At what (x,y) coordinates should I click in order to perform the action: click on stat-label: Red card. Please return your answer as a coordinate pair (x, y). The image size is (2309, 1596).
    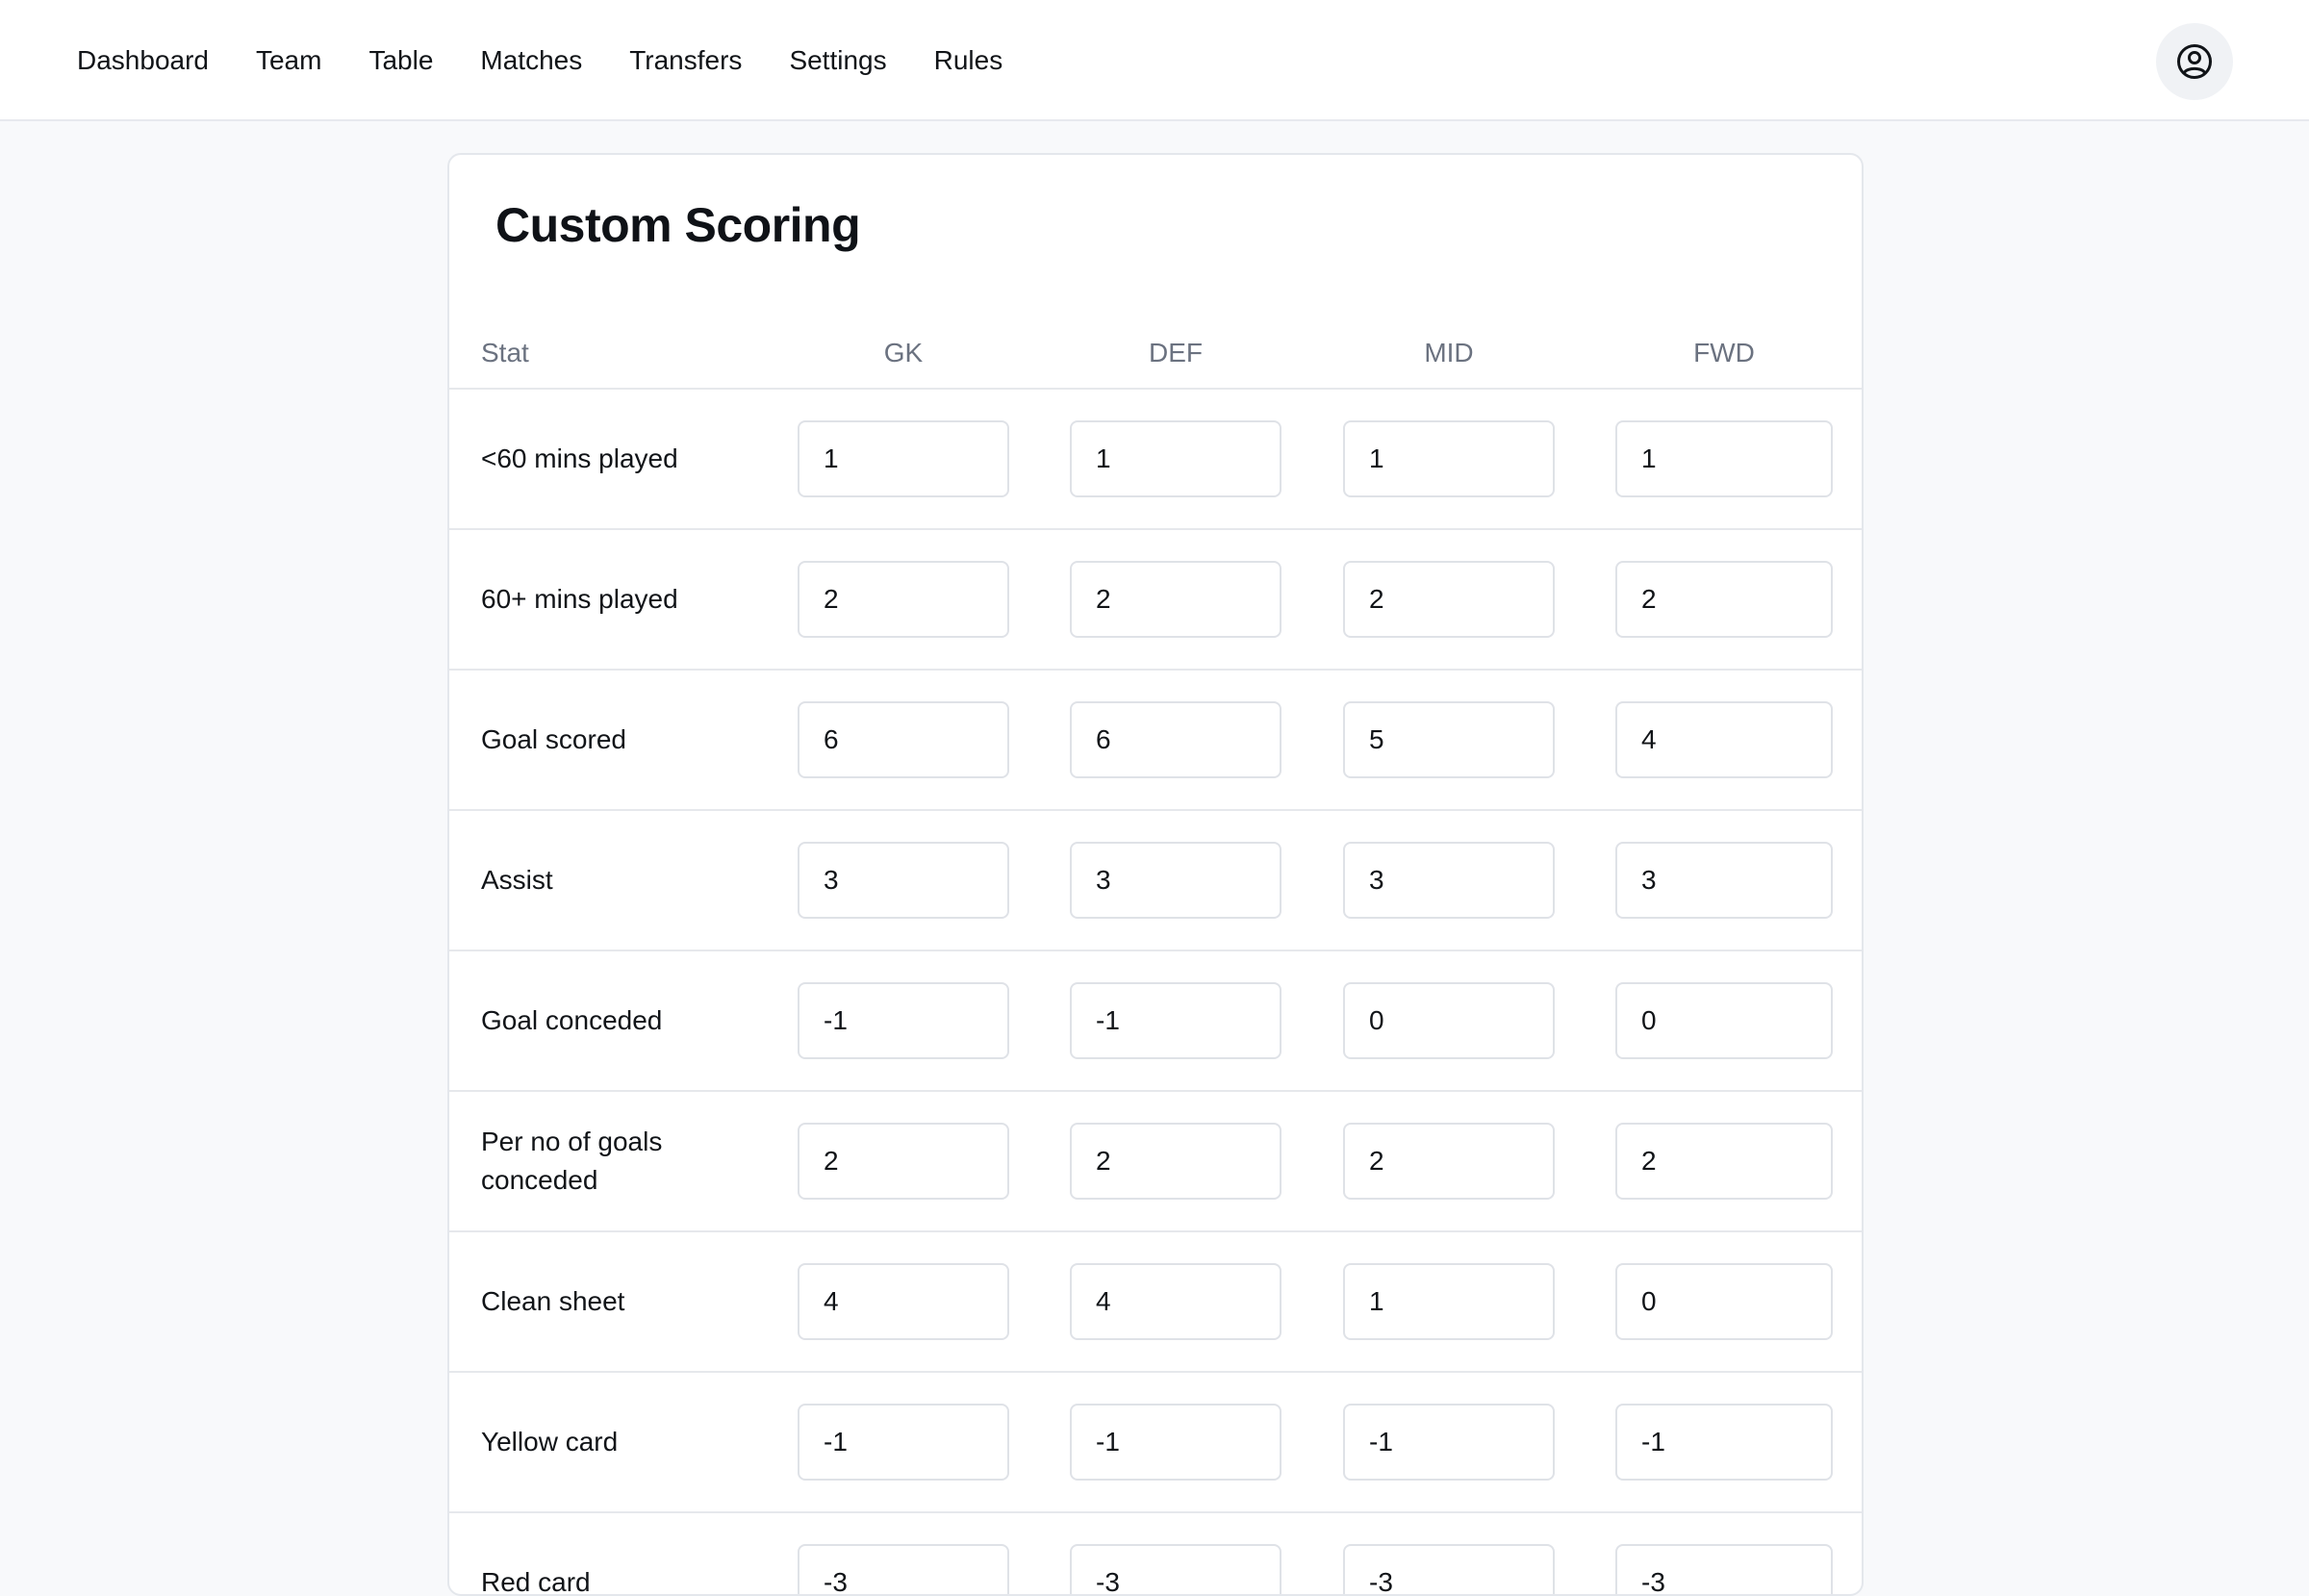
    Looking at the image, I should click on (536, 1581).